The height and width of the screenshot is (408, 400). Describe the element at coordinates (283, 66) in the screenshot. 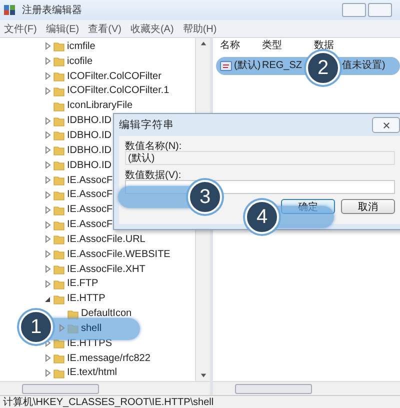

I see `value-type: REG_SZ` at that location.